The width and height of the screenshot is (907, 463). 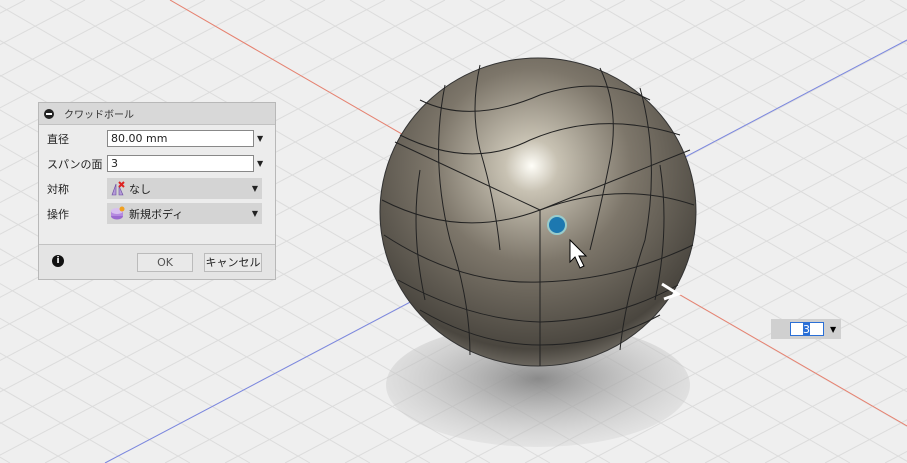 I want to click on operation-value: 新規ボディ, so click(x=156, y=214).